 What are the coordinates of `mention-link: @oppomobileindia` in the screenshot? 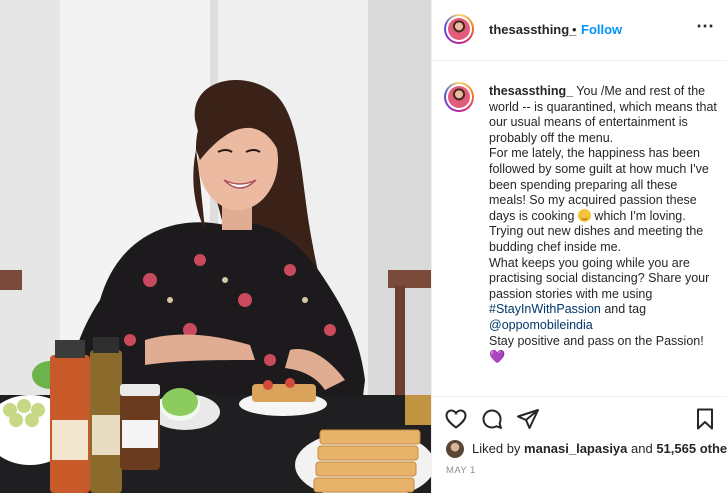 It's located at (541, 325).